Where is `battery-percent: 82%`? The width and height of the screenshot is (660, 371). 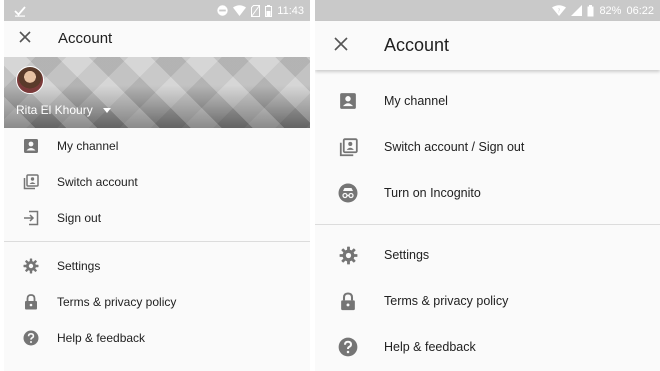
battery-percent: 82% is located at coordinates (610, 10).